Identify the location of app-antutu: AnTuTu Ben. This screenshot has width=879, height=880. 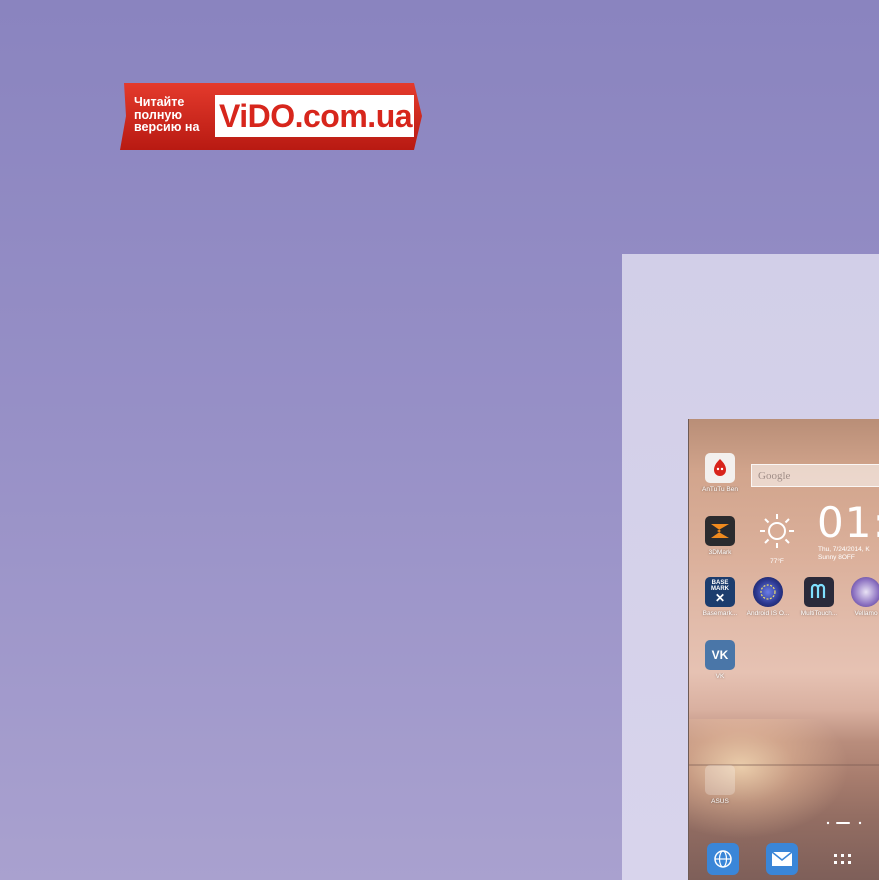
(720, 473).